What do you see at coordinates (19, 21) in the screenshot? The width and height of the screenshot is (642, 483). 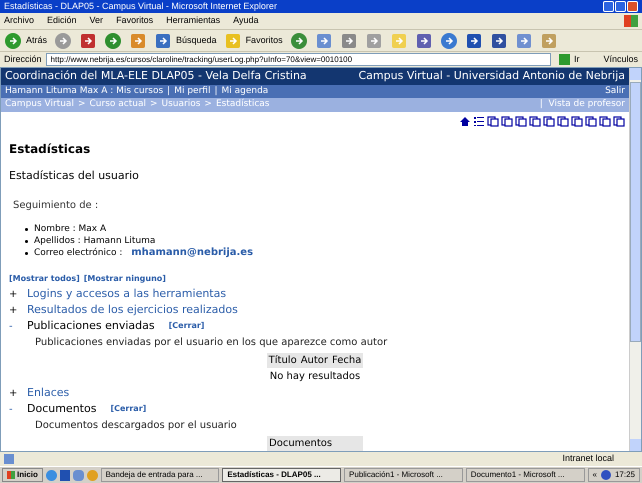 I see `menu-item: Archivo` at bounding box center [19, 21].